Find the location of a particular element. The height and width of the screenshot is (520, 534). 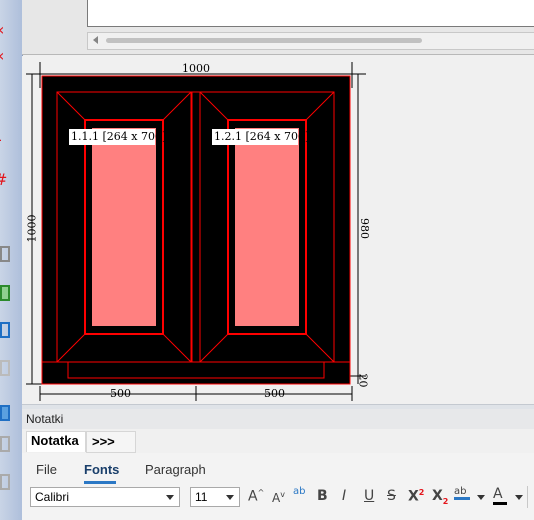

sash-label-2: 1.2.1 [264 x 706] is located at coordinates (262, 136).